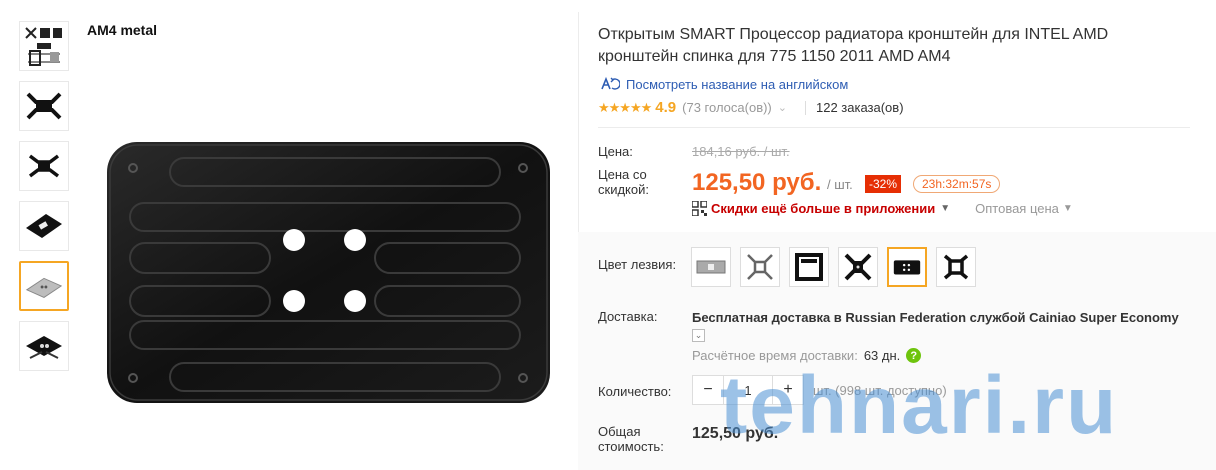  I want to click on orders-count: 122 заказа(ов), so click(859, 107).